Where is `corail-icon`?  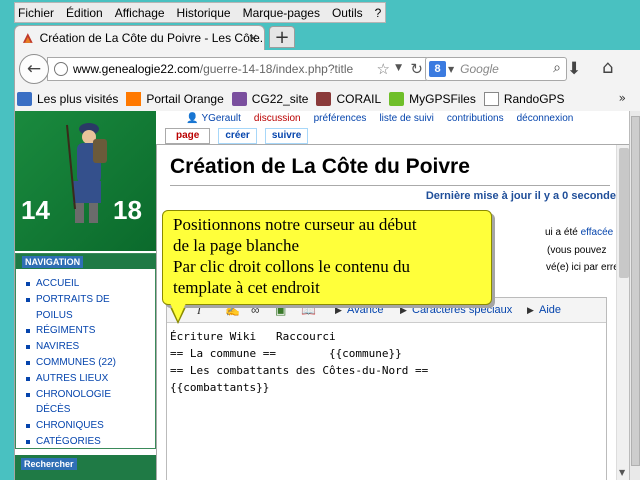
corail-icon is located at coordinates (324, 99).